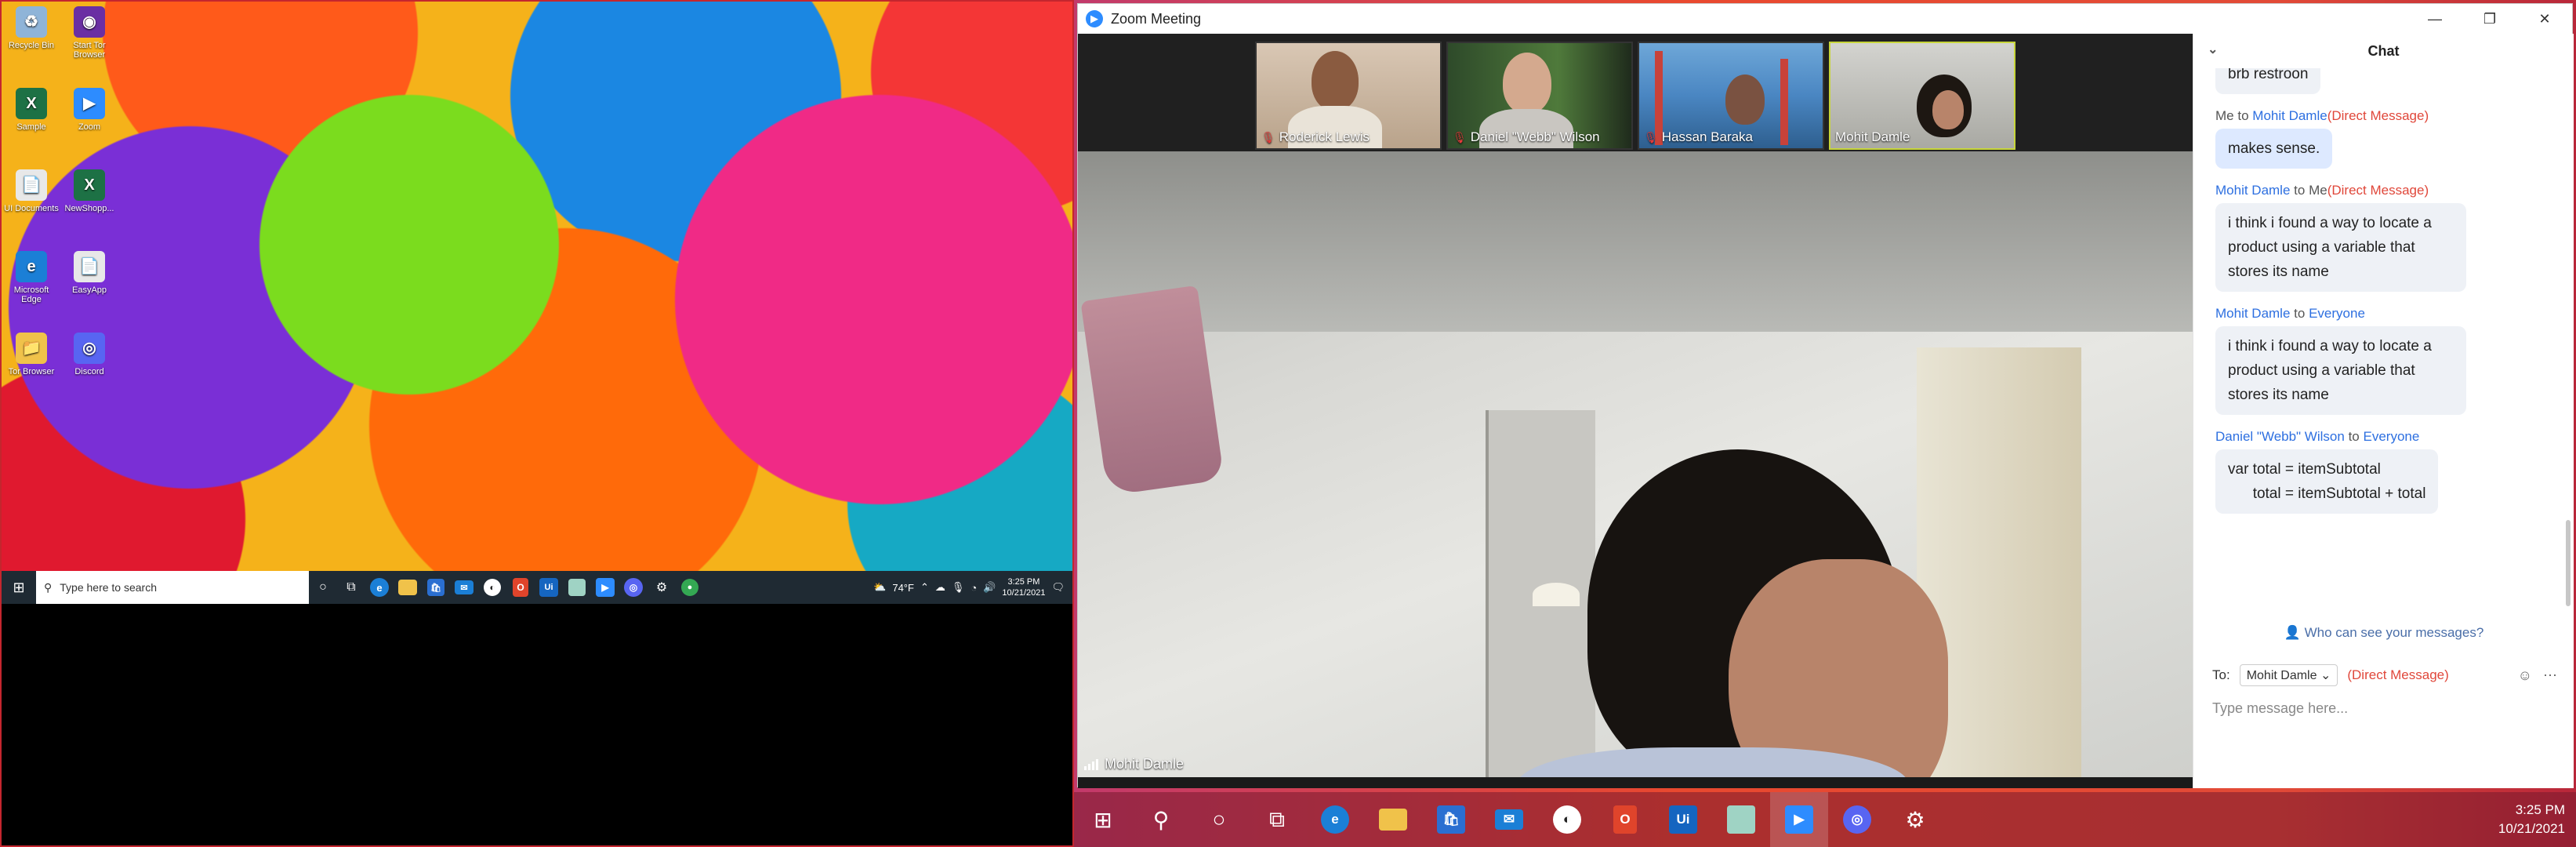  I want to click on desktop-icon: 📁 Tor Browser, so click(32, 354).